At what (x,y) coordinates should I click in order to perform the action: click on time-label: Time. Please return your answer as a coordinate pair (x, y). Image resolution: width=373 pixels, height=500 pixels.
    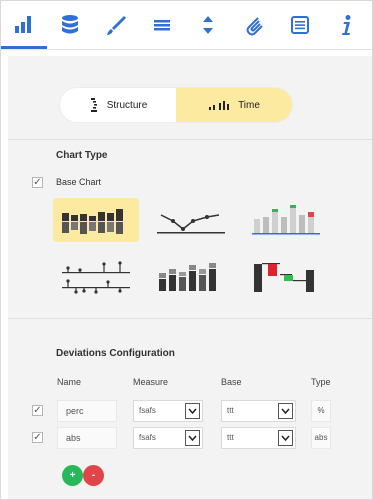
    Looking at the image, I should click on (249, 105).